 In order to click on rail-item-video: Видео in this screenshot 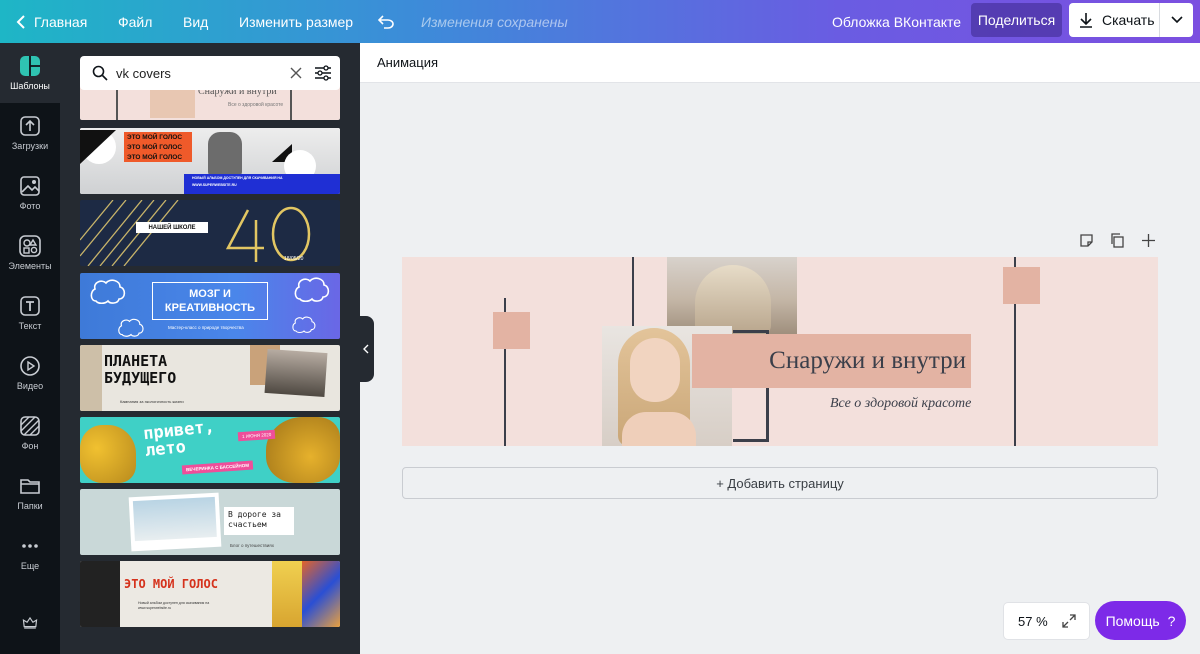, I will do `click(30, 373)`.